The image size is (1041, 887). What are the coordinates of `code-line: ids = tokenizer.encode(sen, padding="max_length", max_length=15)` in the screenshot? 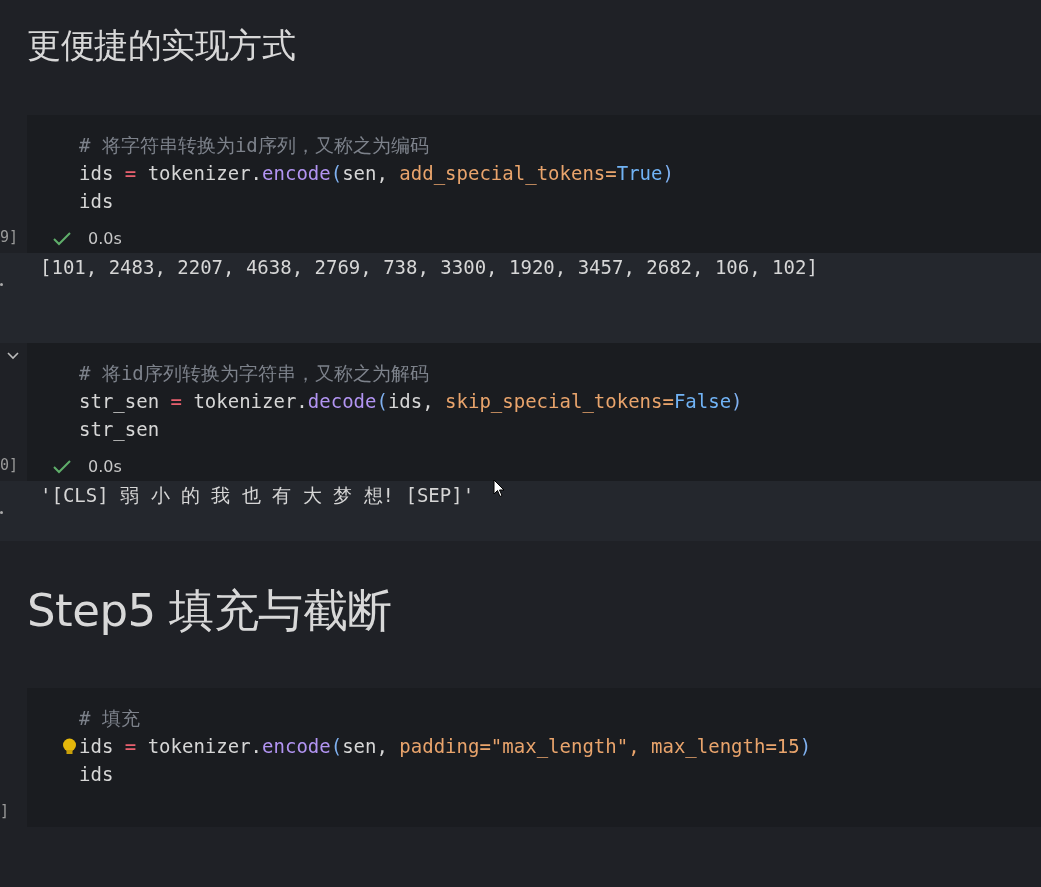 It's located at (445, 746).